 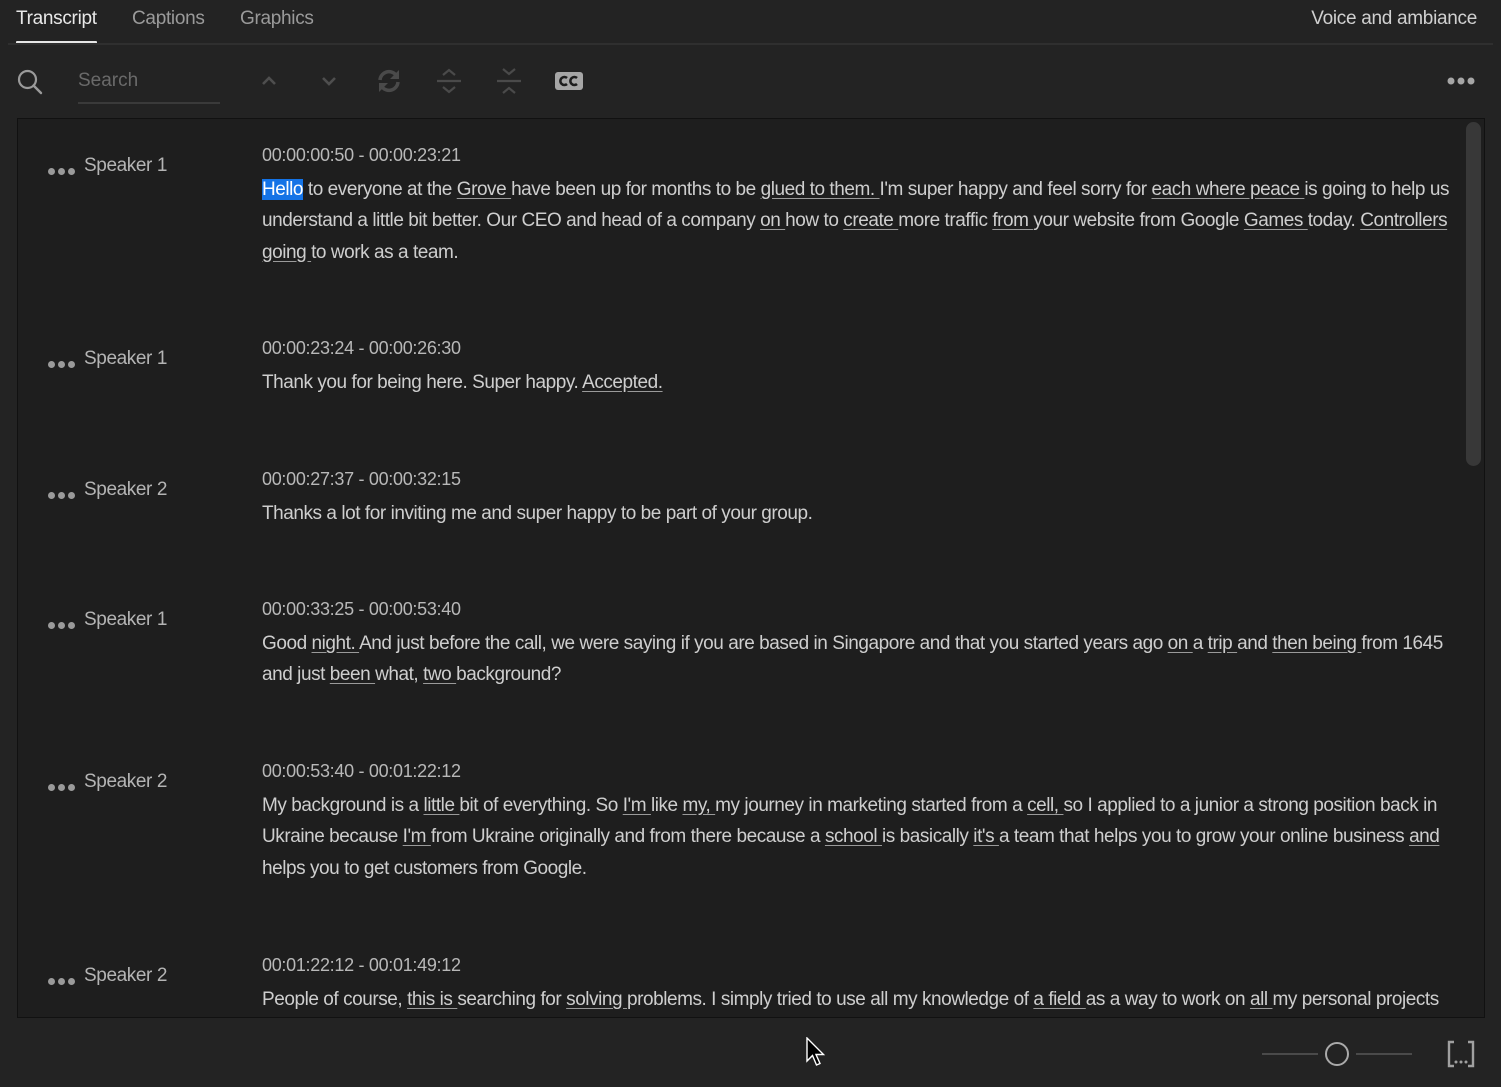 What do you see at coordinates (287, 643) in the screenshot?
I see `transcript-words: Good` at bounding box center [287, 643].